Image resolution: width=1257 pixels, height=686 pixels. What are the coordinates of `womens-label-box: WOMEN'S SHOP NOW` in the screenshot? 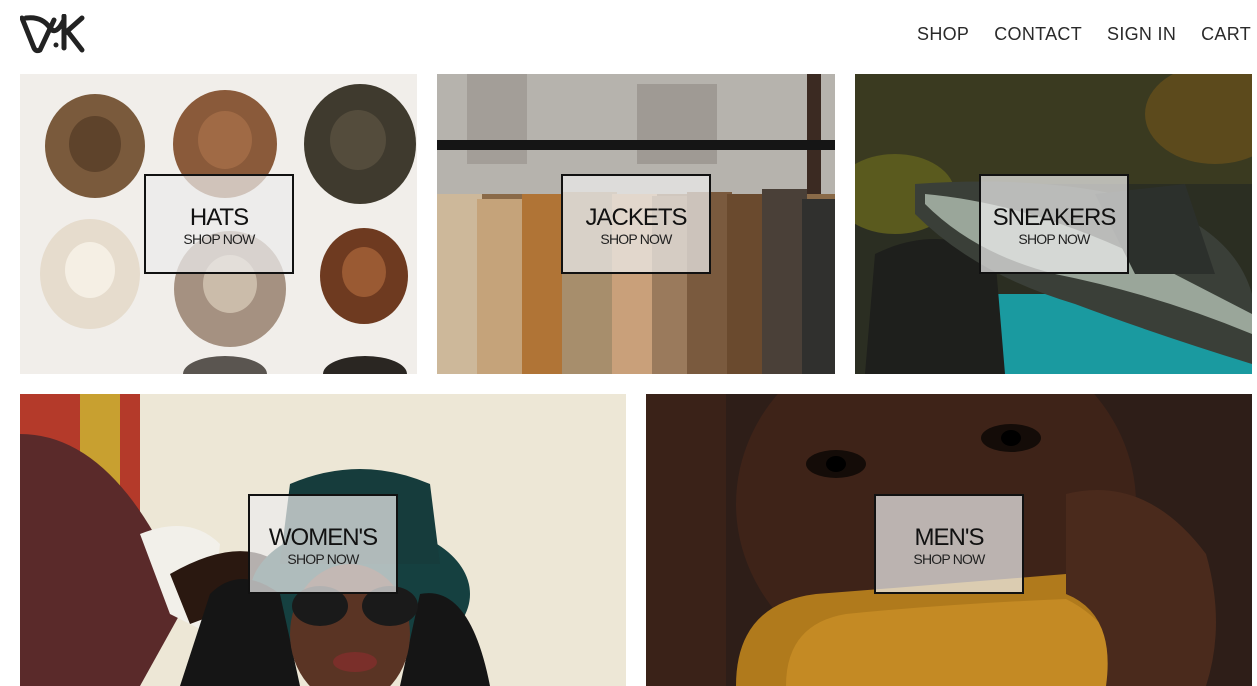 It's located at (323, 544).